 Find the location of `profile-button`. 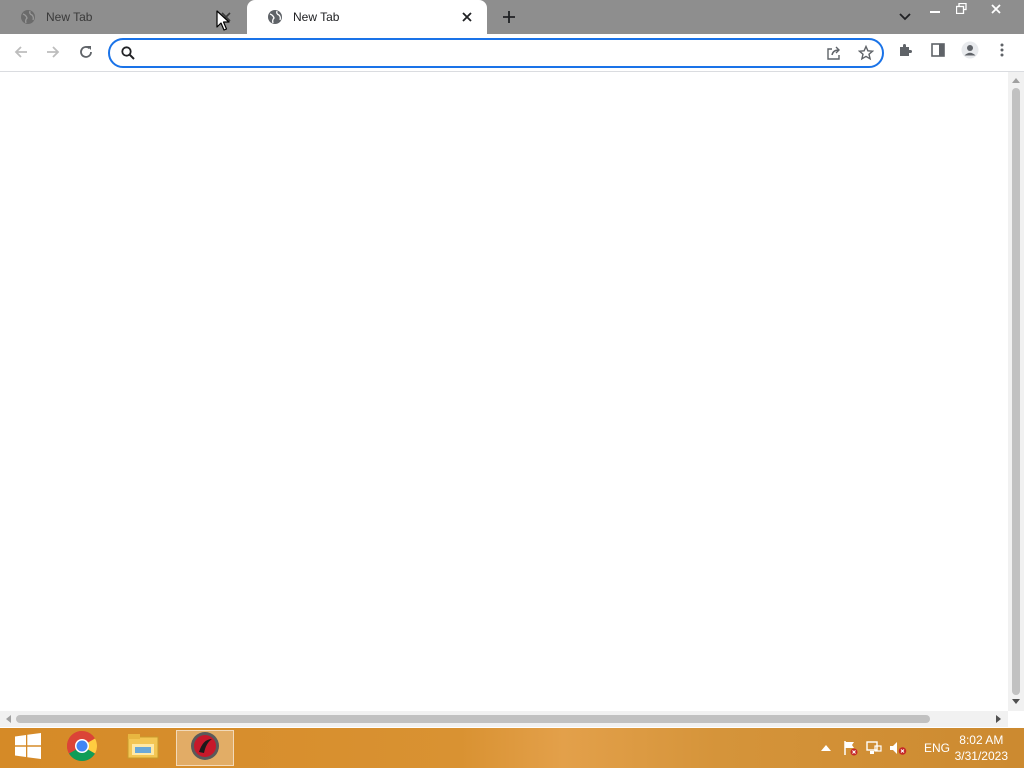

profile-button is located at coordinates (970, 52).